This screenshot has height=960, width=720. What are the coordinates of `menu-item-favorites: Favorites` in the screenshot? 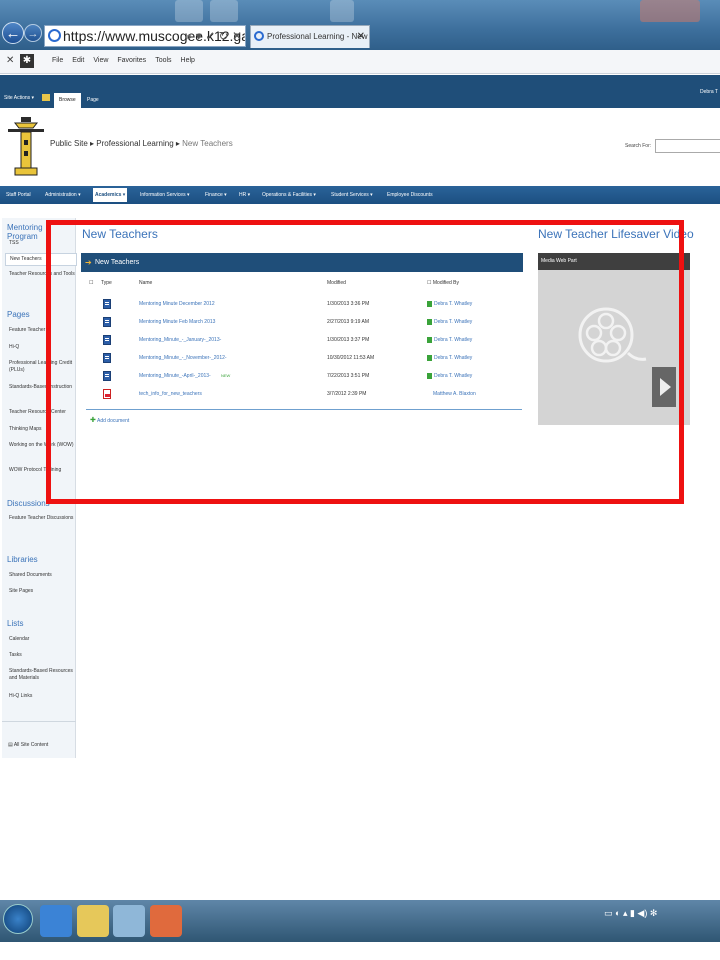 It's located at (131, 60).